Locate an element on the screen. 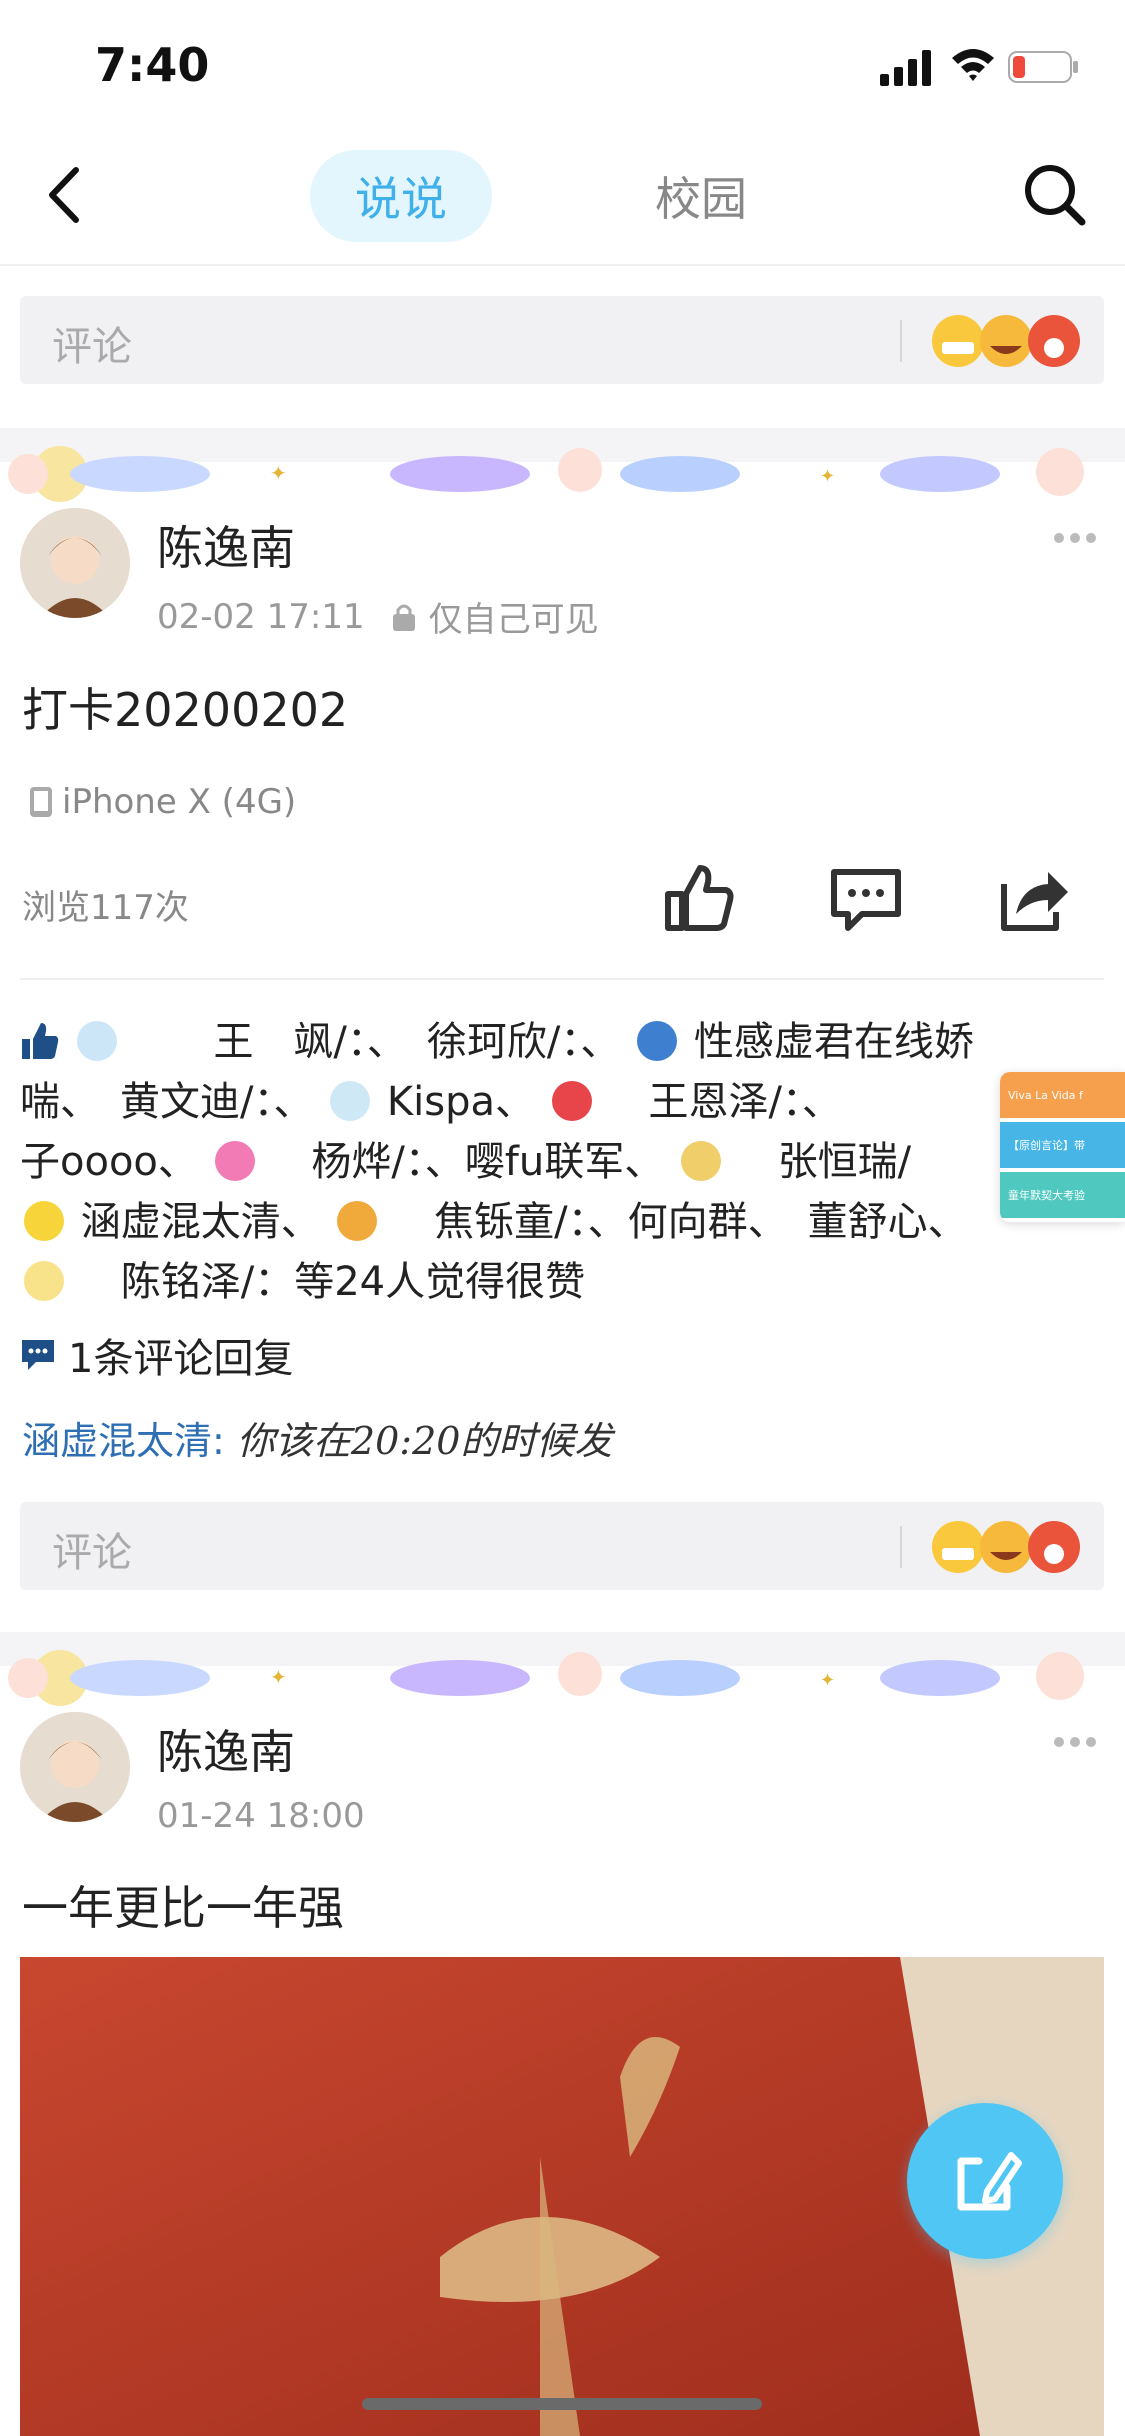  wifi-icon is located at coordinates (973, 65).